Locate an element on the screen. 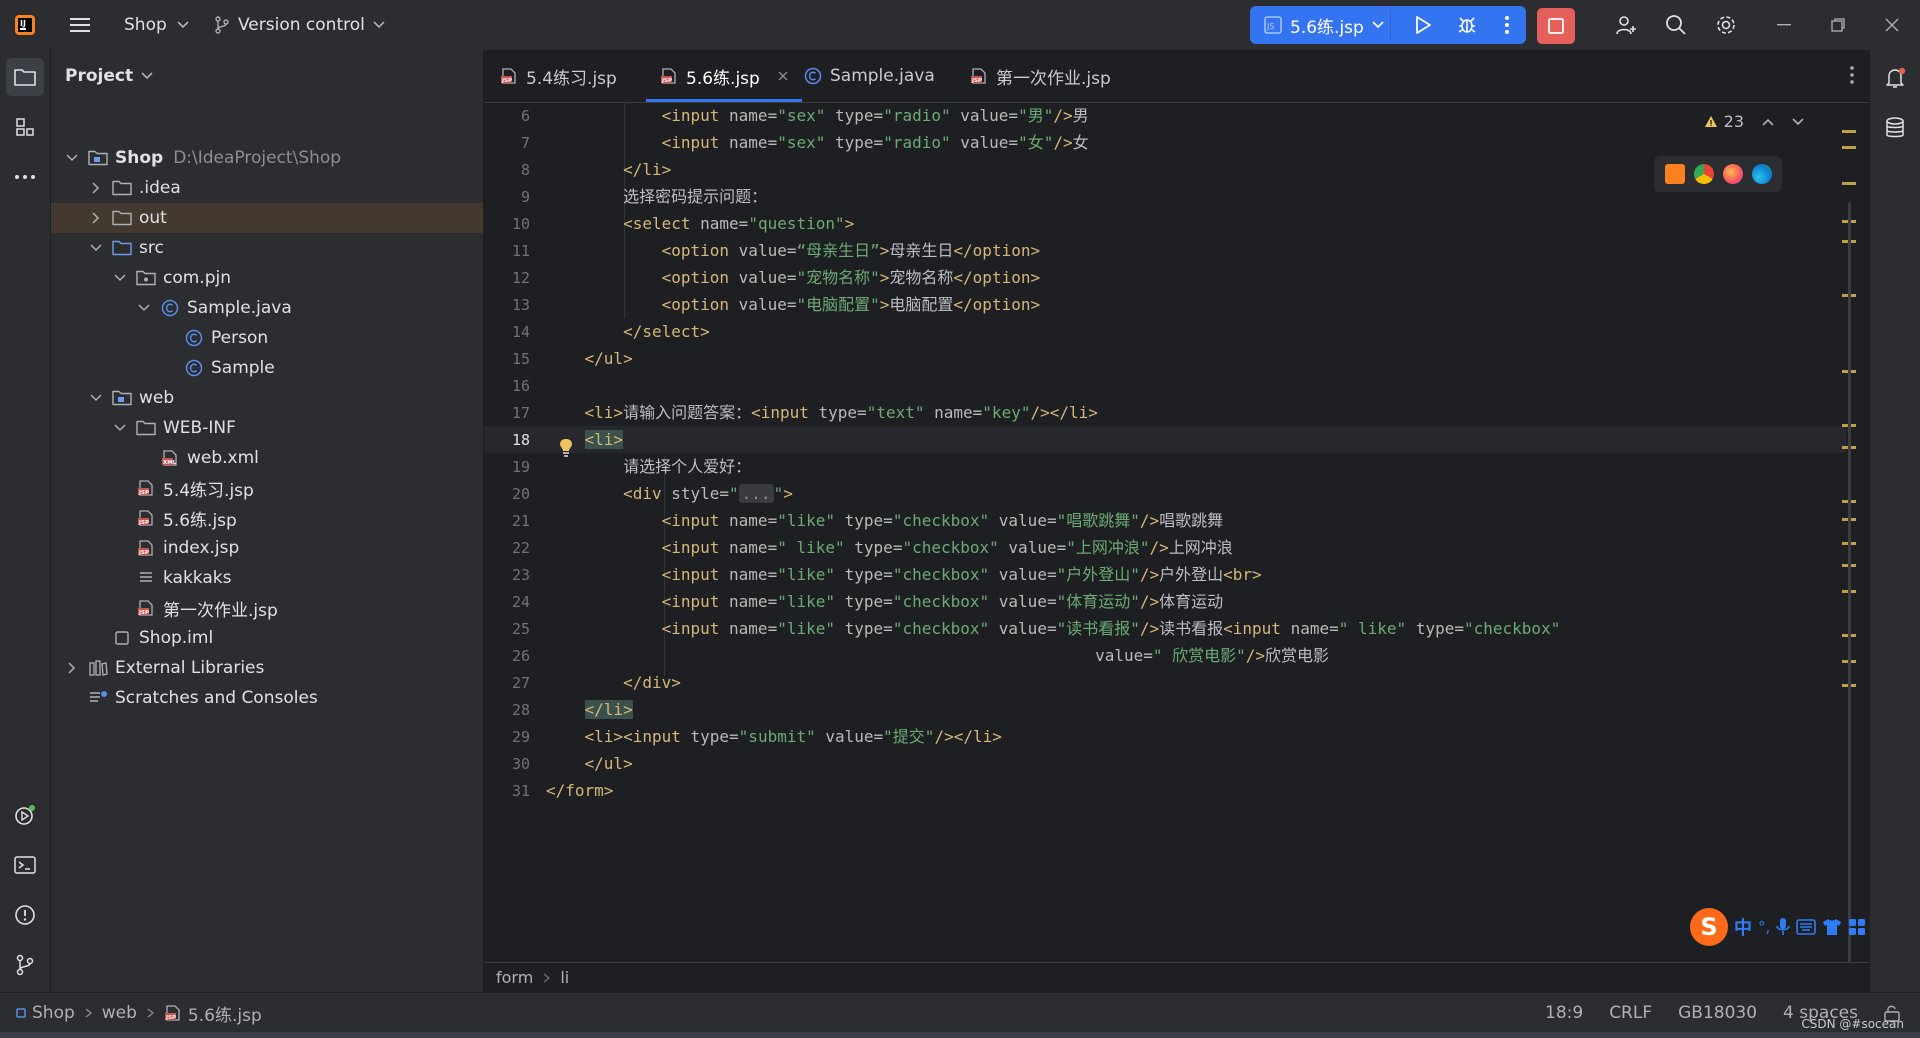 The width and height of the screenshot is (1920, 1038). services-tool-button is located at coordinates (25, 815).